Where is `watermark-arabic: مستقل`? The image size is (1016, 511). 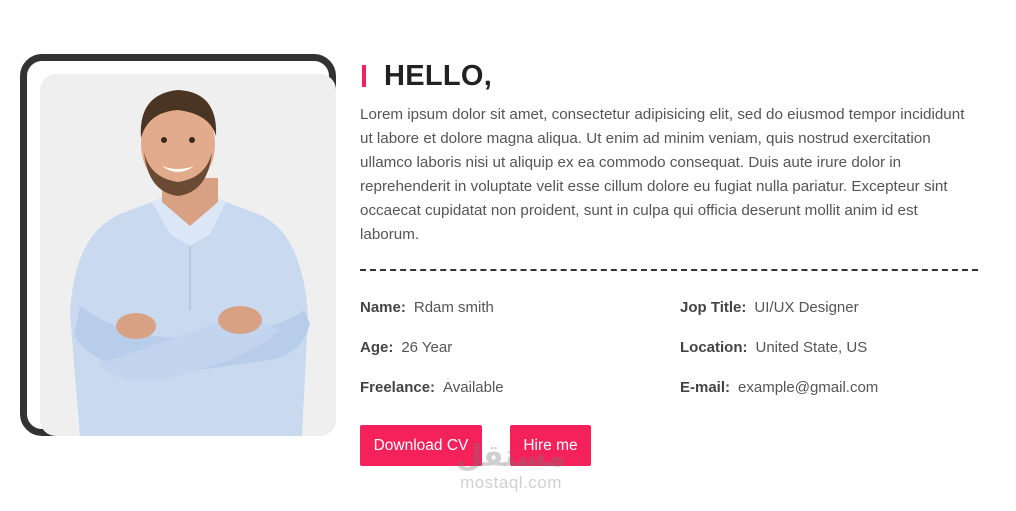 watermark-arabic: مستقل is located at coordinates (511, 456).